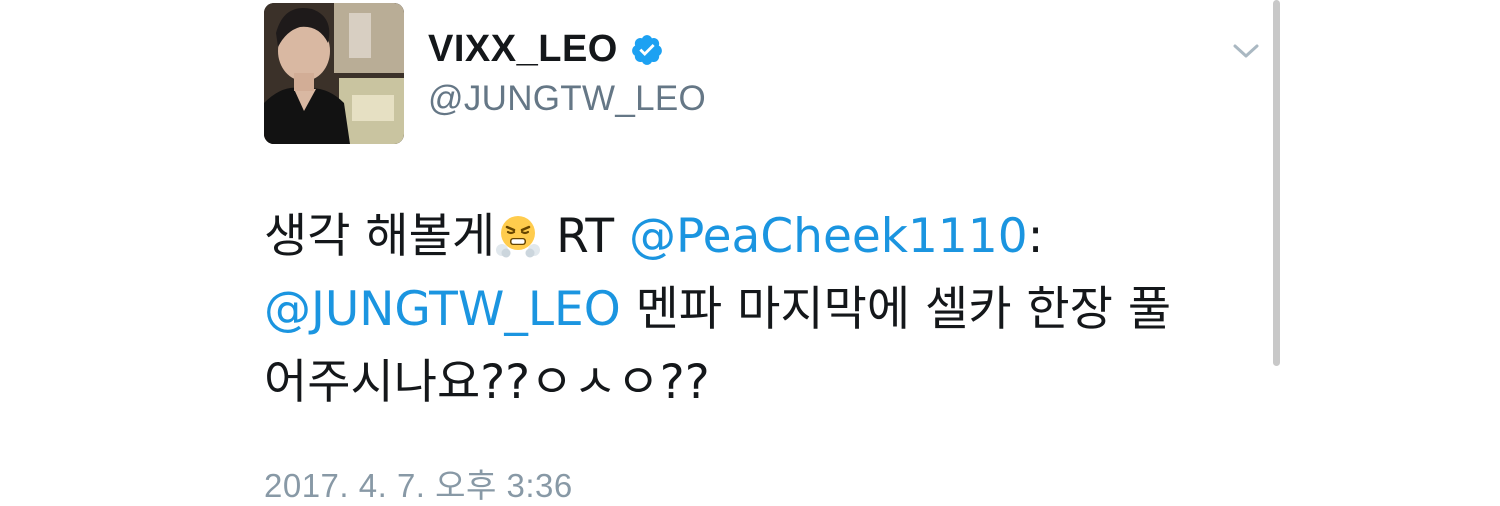 The height and width of the screenshot is (506, 1500). Describe the element at coordinates (567, 99) in the screenshot. I see `user-handle: @JUNGTW_LEO` at that location.